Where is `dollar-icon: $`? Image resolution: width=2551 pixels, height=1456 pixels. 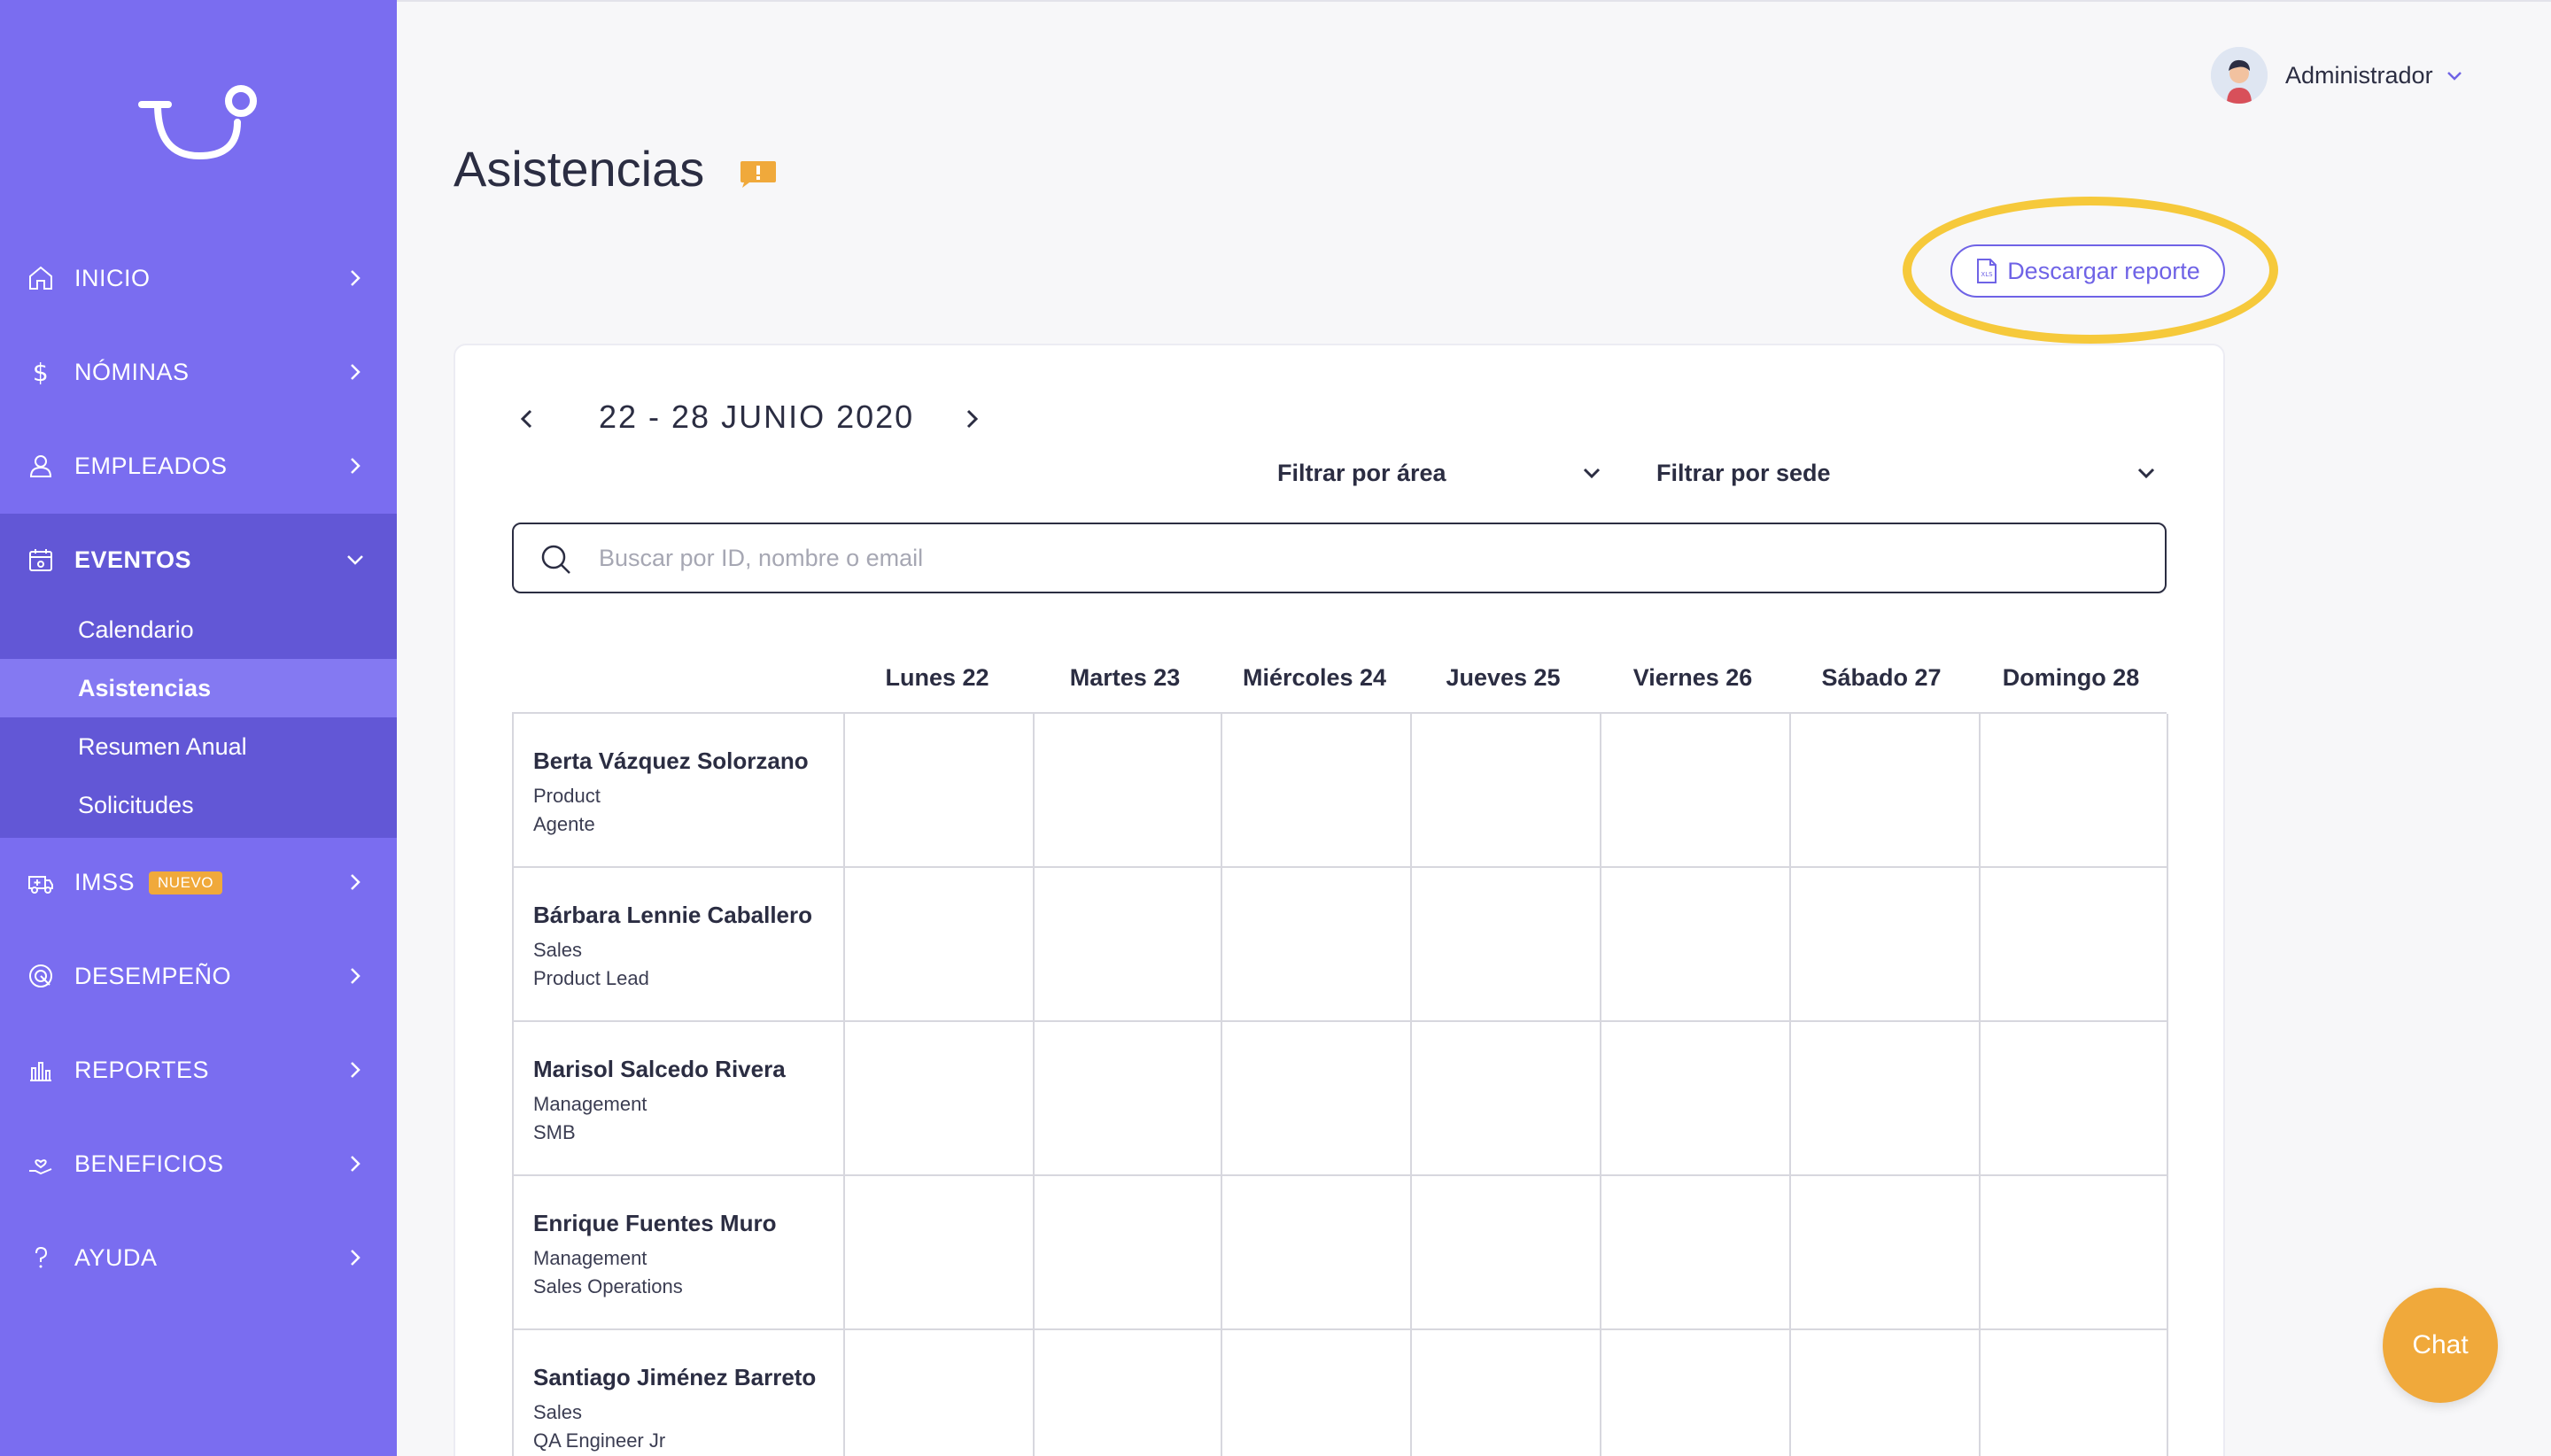 dollar-icon: $ is located at coordinates (41, 372).